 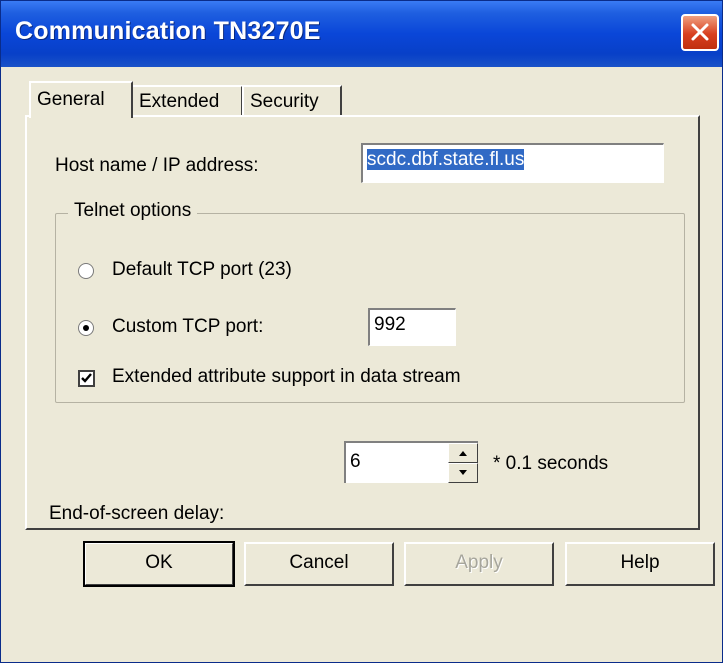 I want to click on custom-port-radio, so click(x=86, y=328).